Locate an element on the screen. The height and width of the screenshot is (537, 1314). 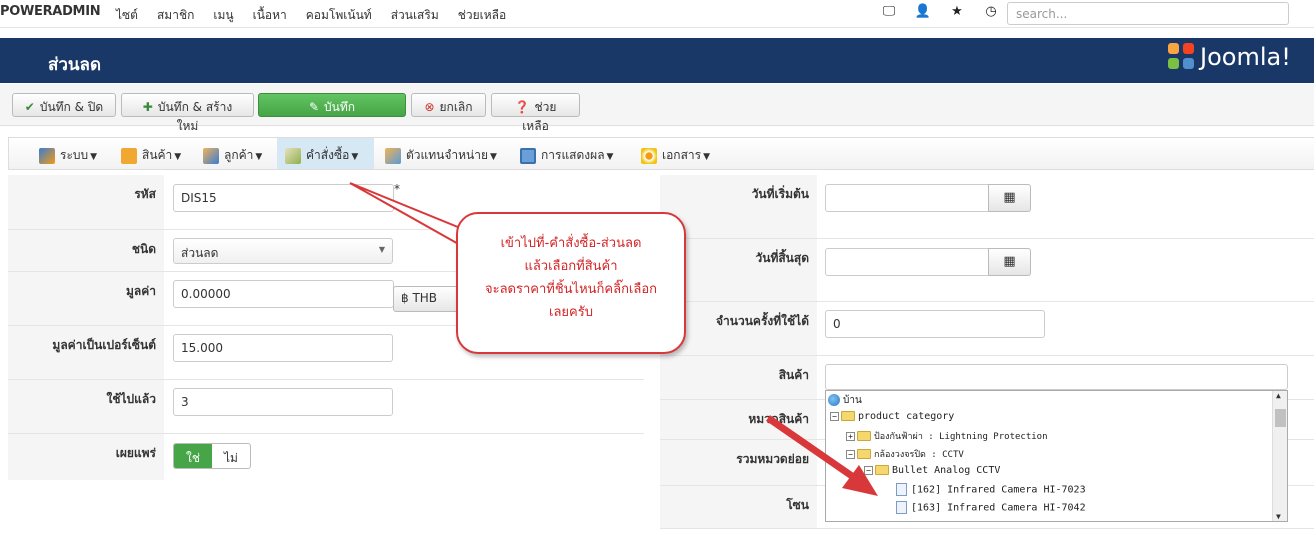
callout-line-4: เลยครับ is located at coordinates (571, 312).